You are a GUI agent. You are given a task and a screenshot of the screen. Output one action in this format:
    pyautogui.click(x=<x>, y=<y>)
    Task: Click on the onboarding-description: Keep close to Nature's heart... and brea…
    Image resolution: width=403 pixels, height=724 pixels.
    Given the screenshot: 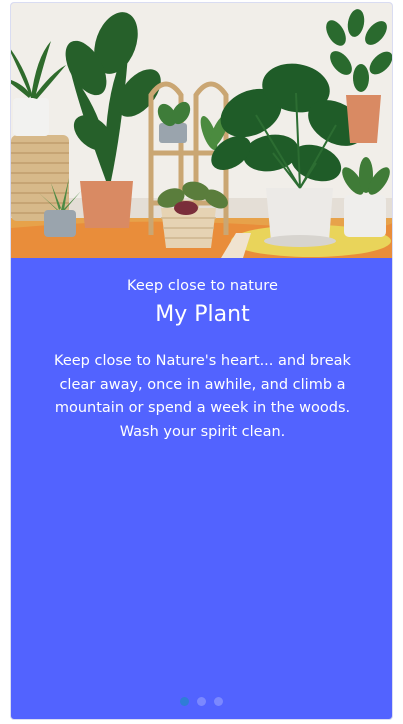 What is the action you would take?
    pyautogui.click(x=202, y=396)
    